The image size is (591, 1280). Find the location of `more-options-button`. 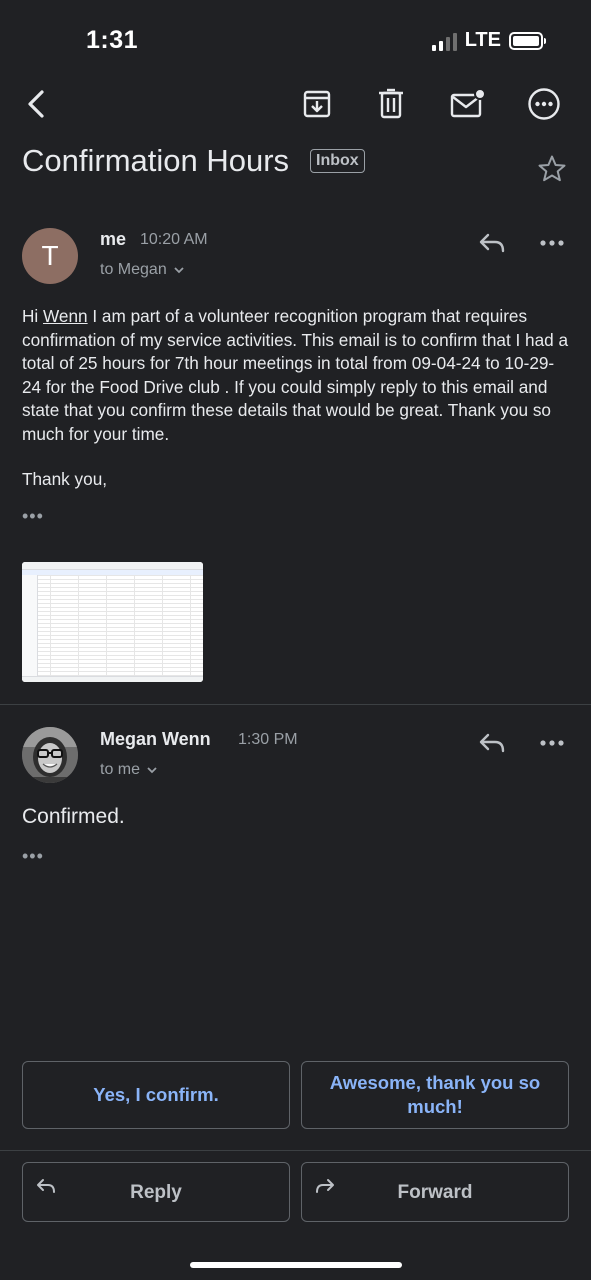

more-options-button is located at coordinates (544, 104).